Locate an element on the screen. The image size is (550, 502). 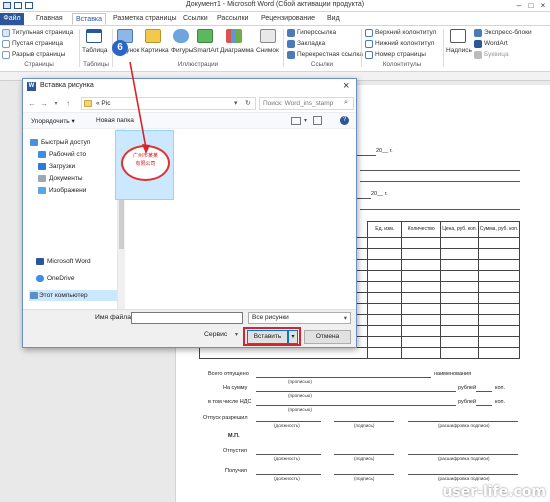
ribbon-divider is located at coordinates (443, 48).